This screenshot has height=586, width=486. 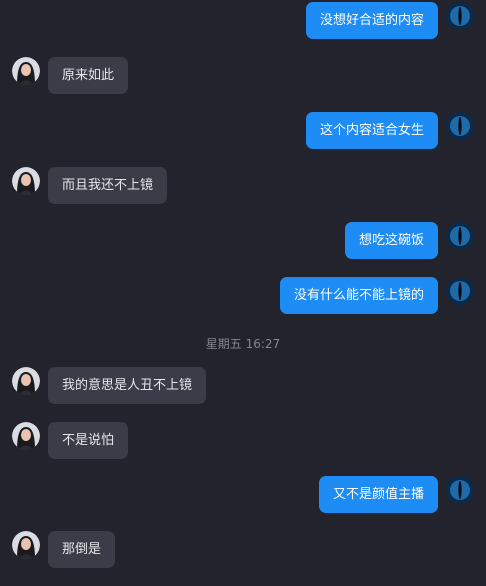 I want to click on timestamp-divider: 星期五 16:27, so click(x=243, y=344).